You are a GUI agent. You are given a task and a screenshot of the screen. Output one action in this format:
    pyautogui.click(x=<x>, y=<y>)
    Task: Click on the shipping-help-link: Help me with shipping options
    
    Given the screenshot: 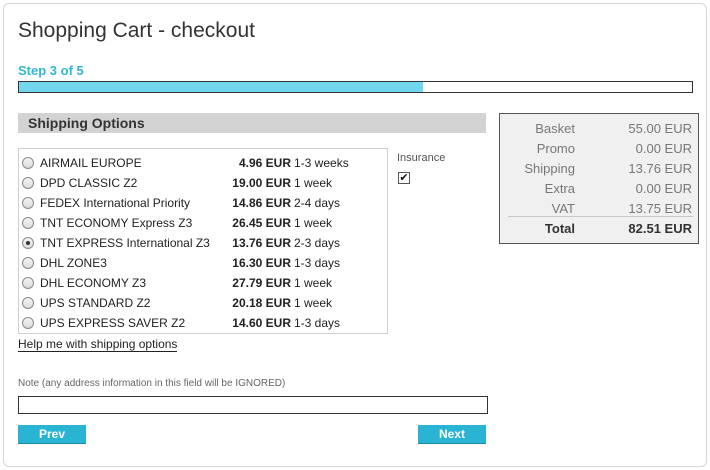 What is the action you would take?
    pyautogui.click(x=98, y=344)
    